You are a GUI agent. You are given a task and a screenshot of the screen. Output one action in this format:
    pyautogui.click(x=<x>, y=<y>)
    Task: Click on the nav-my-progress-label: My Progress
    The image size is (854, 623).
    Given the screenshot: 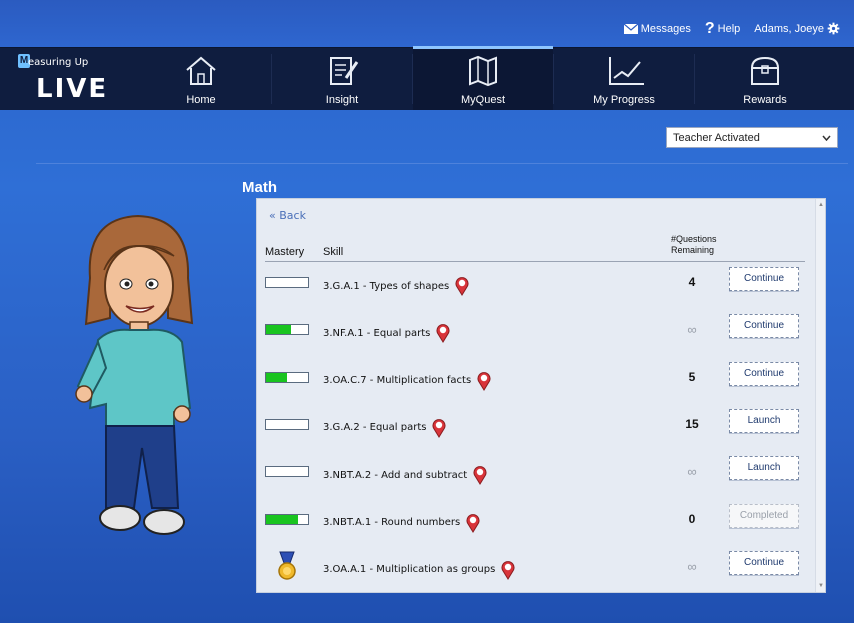 What is the action you would take?
    pyautogui.click(x=624, y=100)
    